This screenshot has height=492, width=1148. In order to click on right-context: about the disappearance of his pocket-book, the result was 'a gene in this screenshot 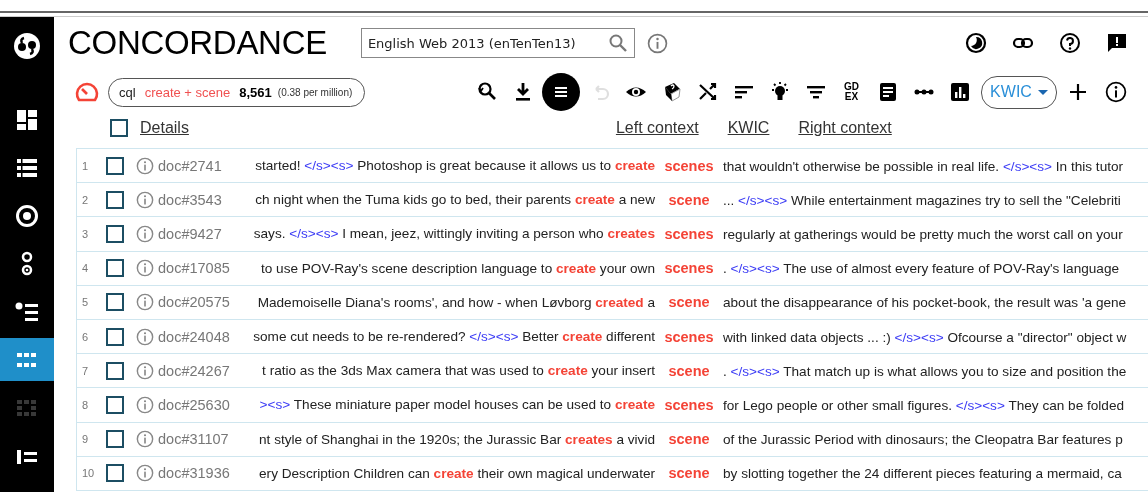, I will do `click(925, 303)`.